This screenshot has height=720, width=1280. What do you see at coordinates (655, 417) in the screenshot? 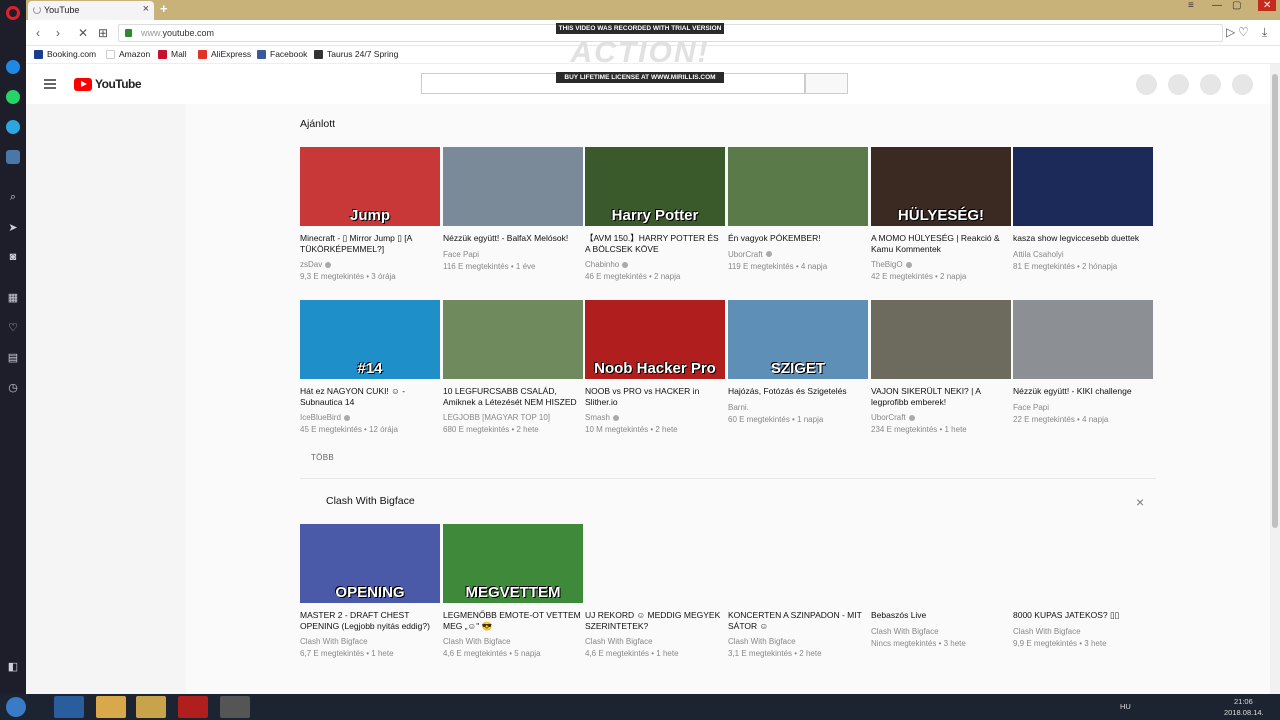
I see `channel-name: Smash` at bounding box center [655, 417].